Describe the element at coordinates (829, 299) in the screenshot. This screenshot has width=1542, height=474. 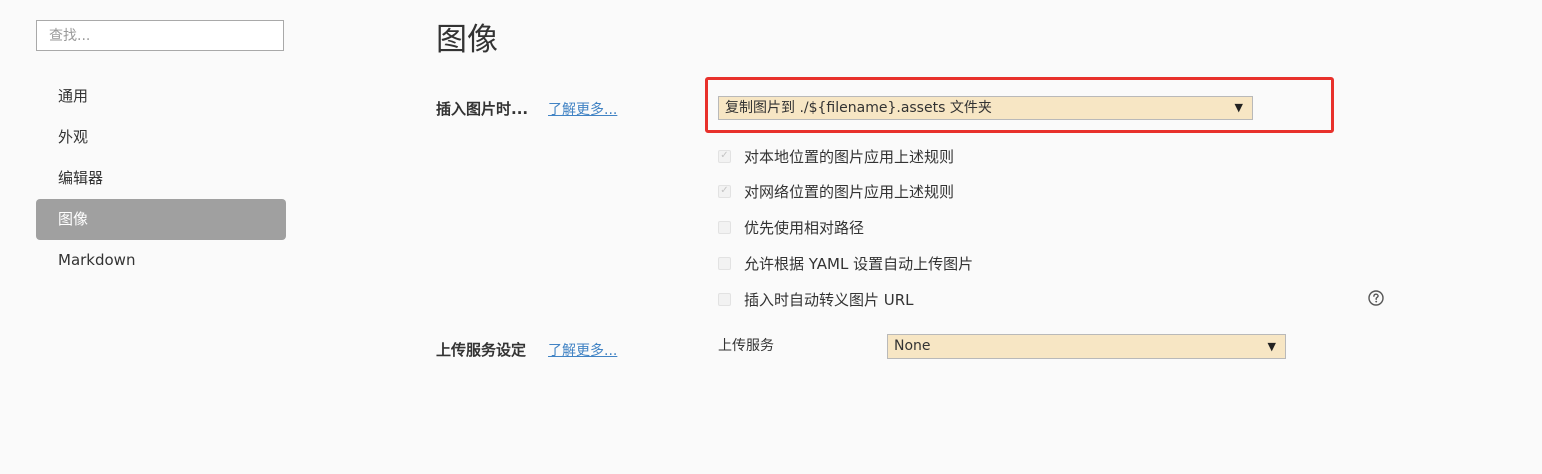
I see `checkbox-label: 插入时自动转义图片 URL` at that location.